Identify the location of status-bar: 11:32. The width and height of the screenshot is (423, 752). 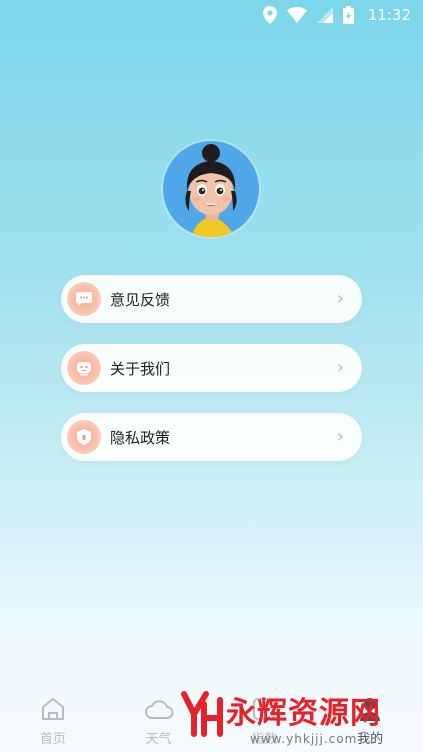
(211, 15).